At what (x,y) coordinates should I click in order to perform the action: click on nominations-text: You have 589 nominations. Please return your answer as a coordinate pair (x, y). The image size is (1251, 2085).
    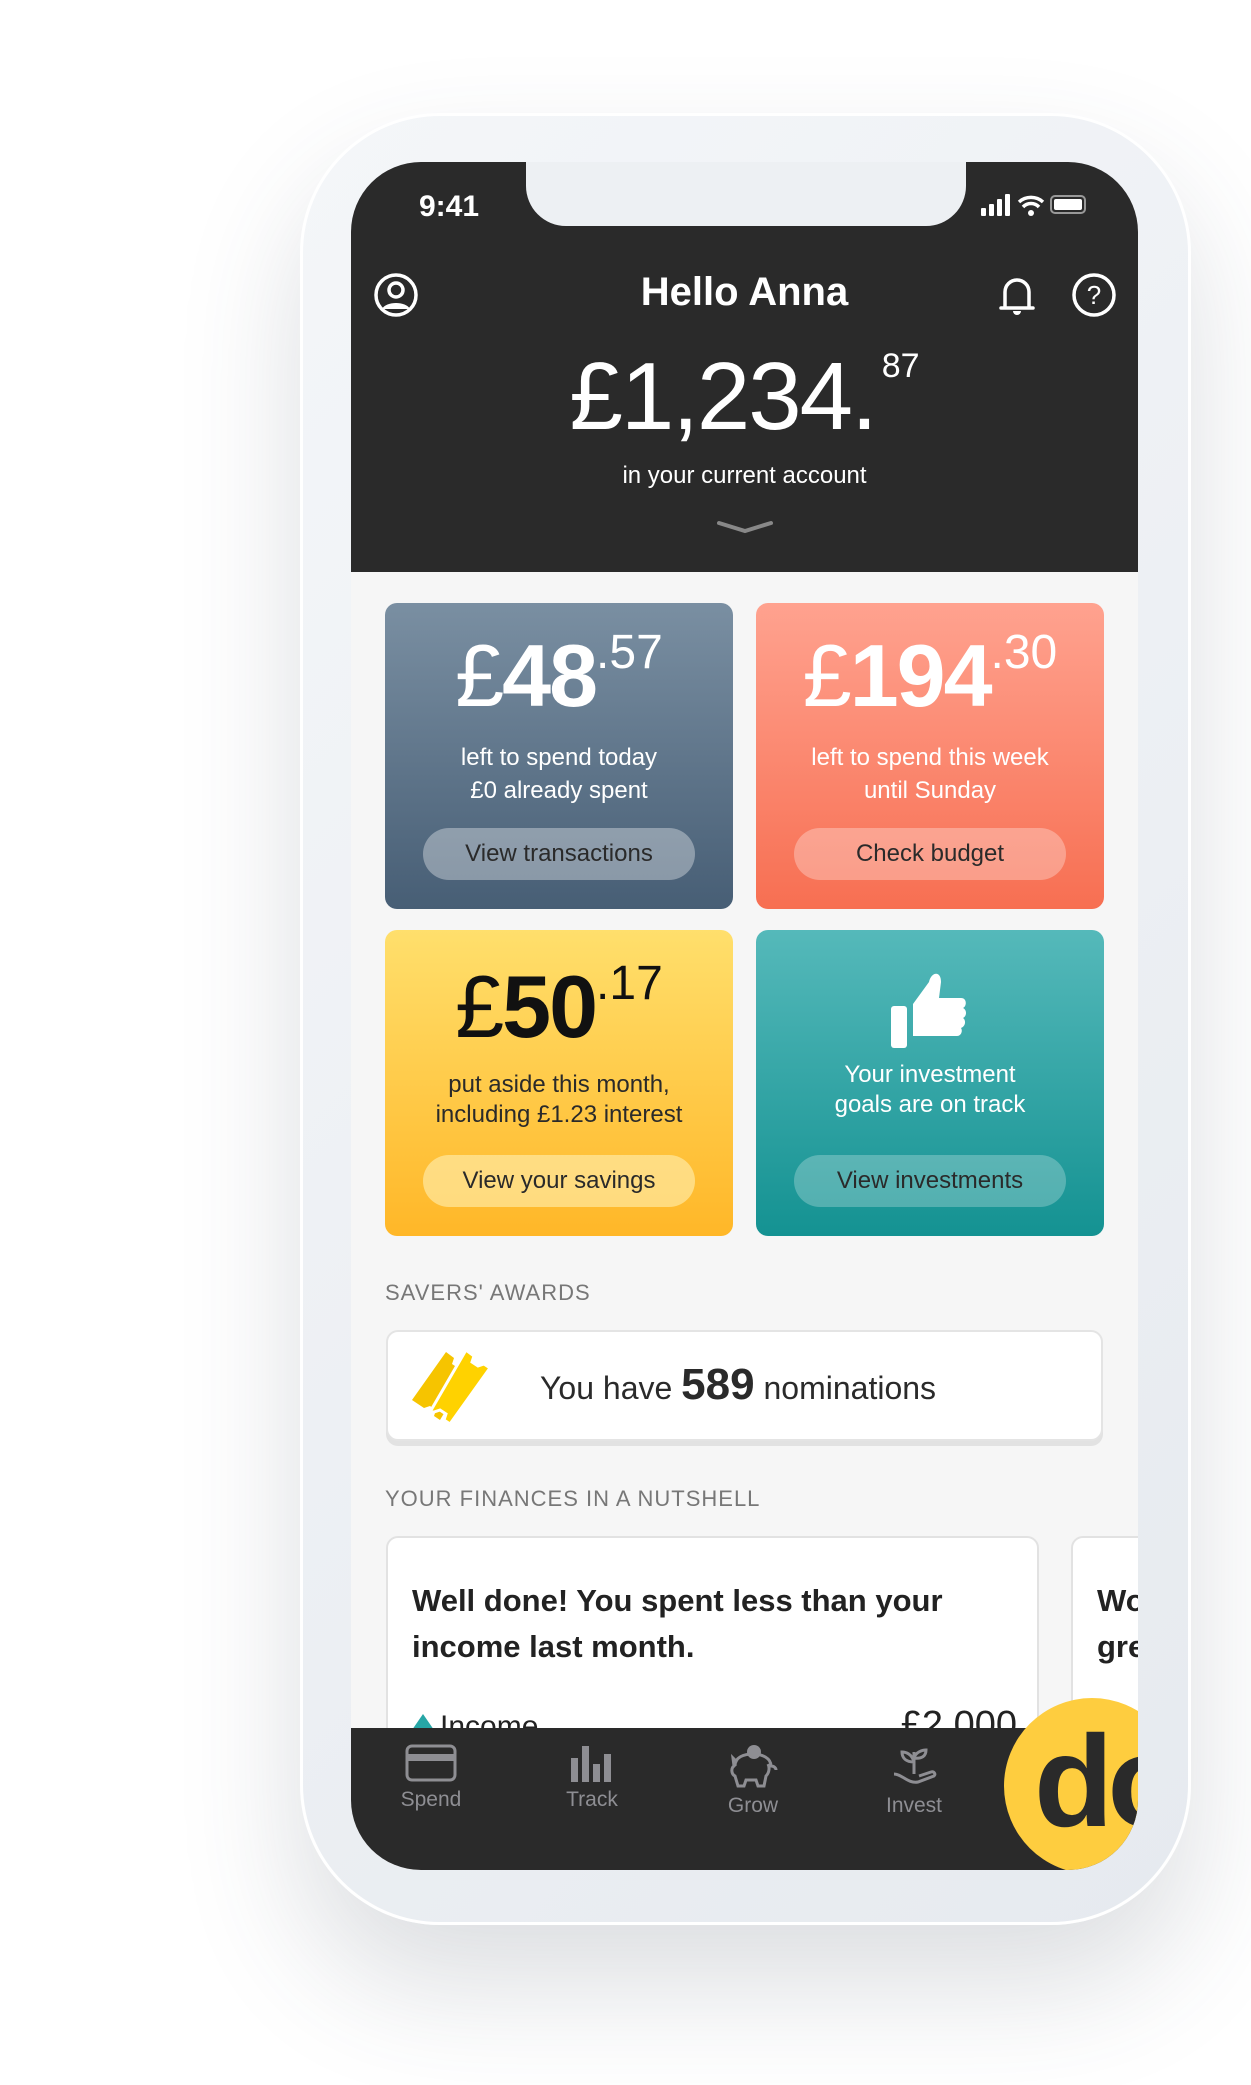
    Looking at the image, I should click on (738, 1384).